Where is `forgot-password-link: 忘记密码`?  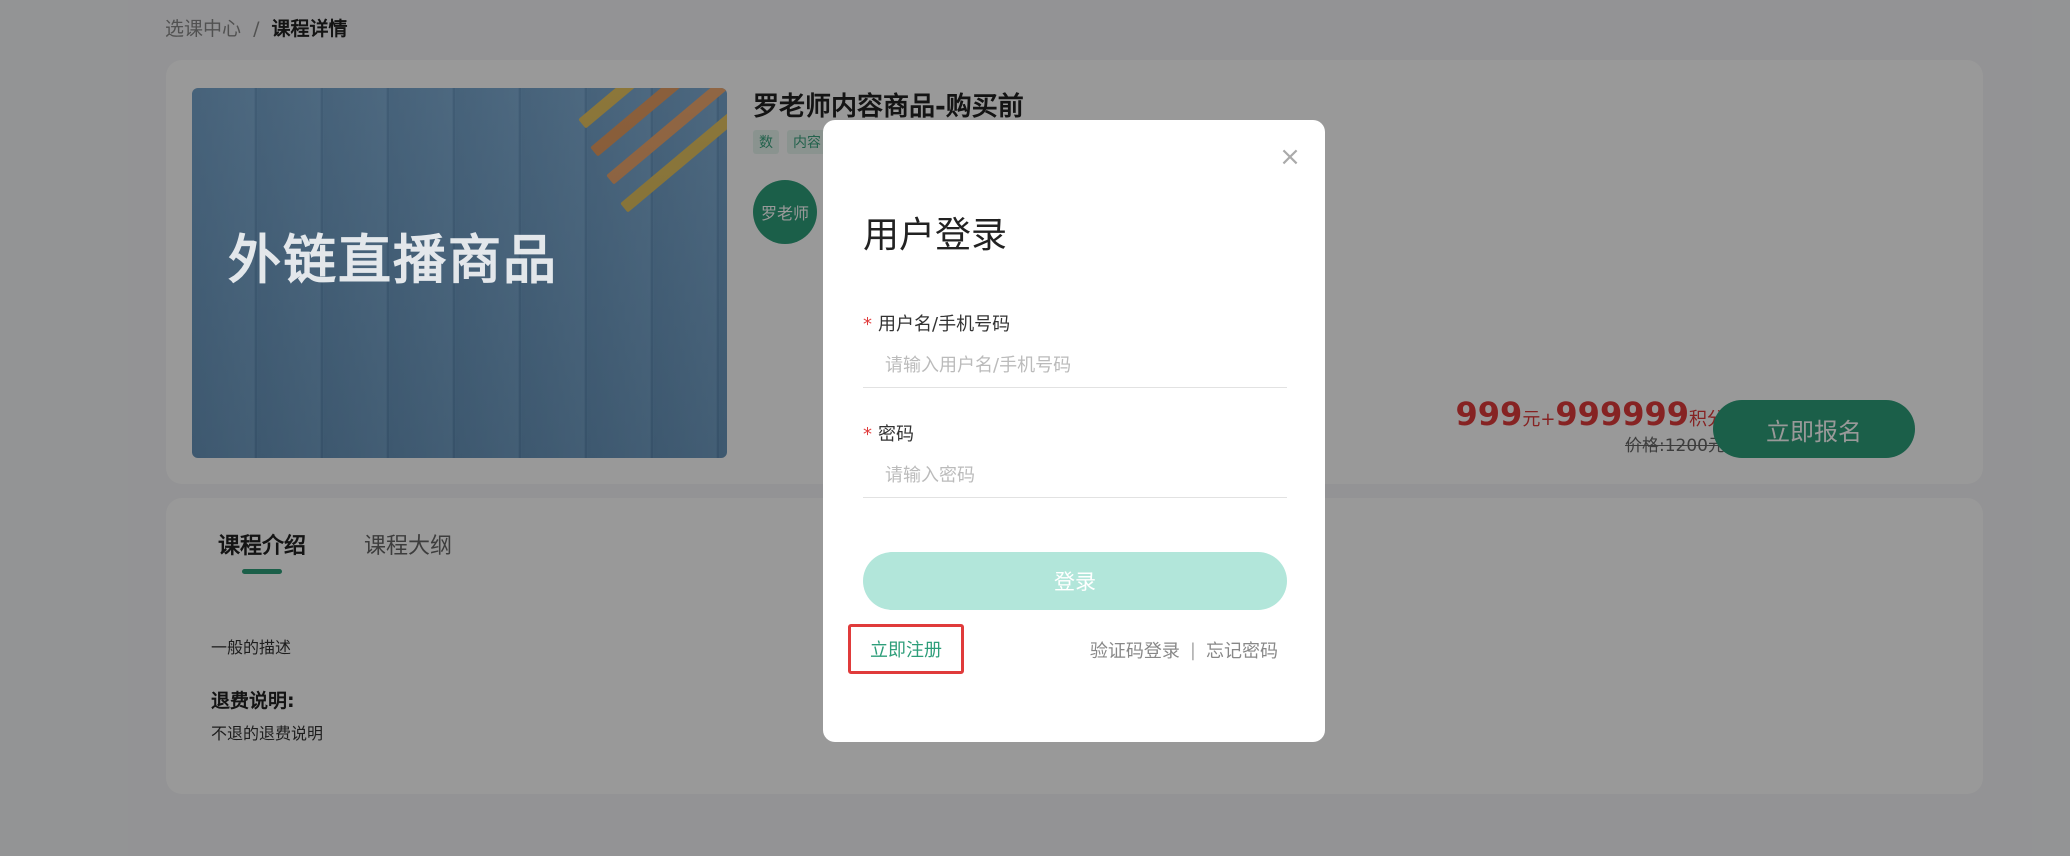
forgot-password-link: 忘记密码 is located at coordinates (1242, 650).